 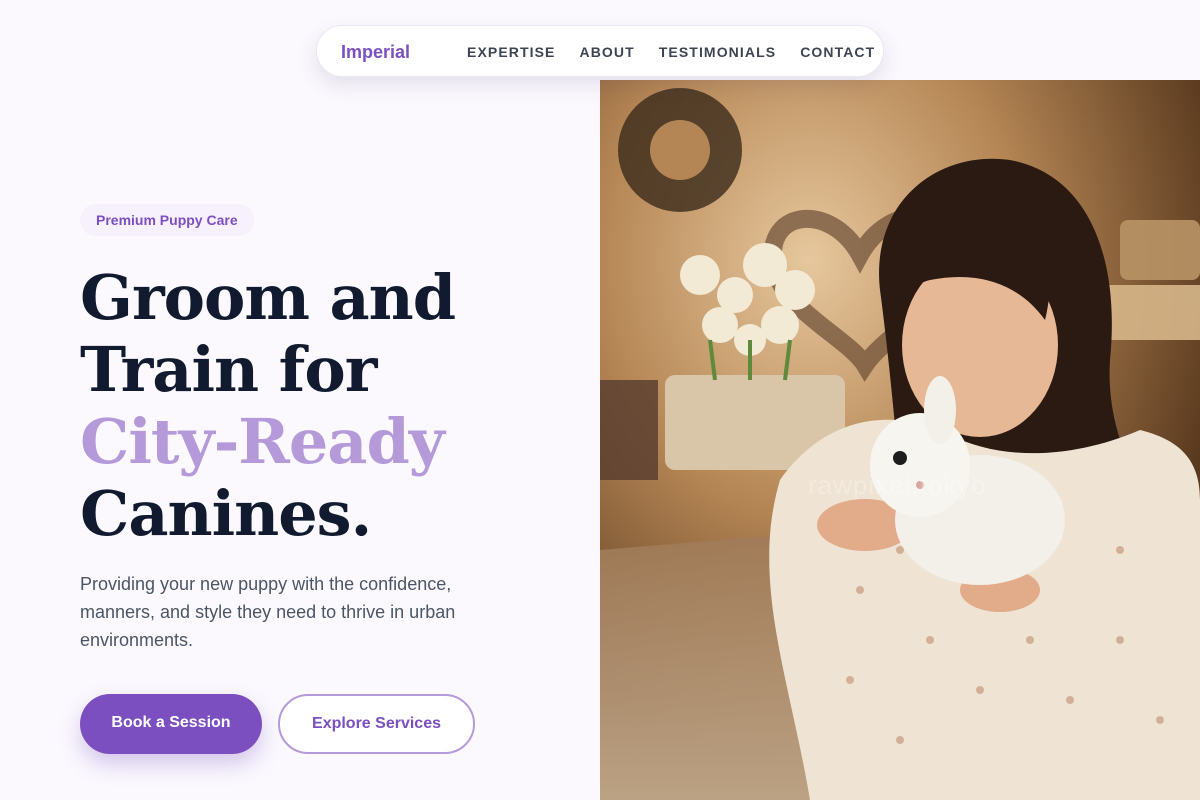 What do you see at coordinates (376, 724) in the screenshot?
I see `explore-services-button: Explore Services` at bounding box center [376, 724].